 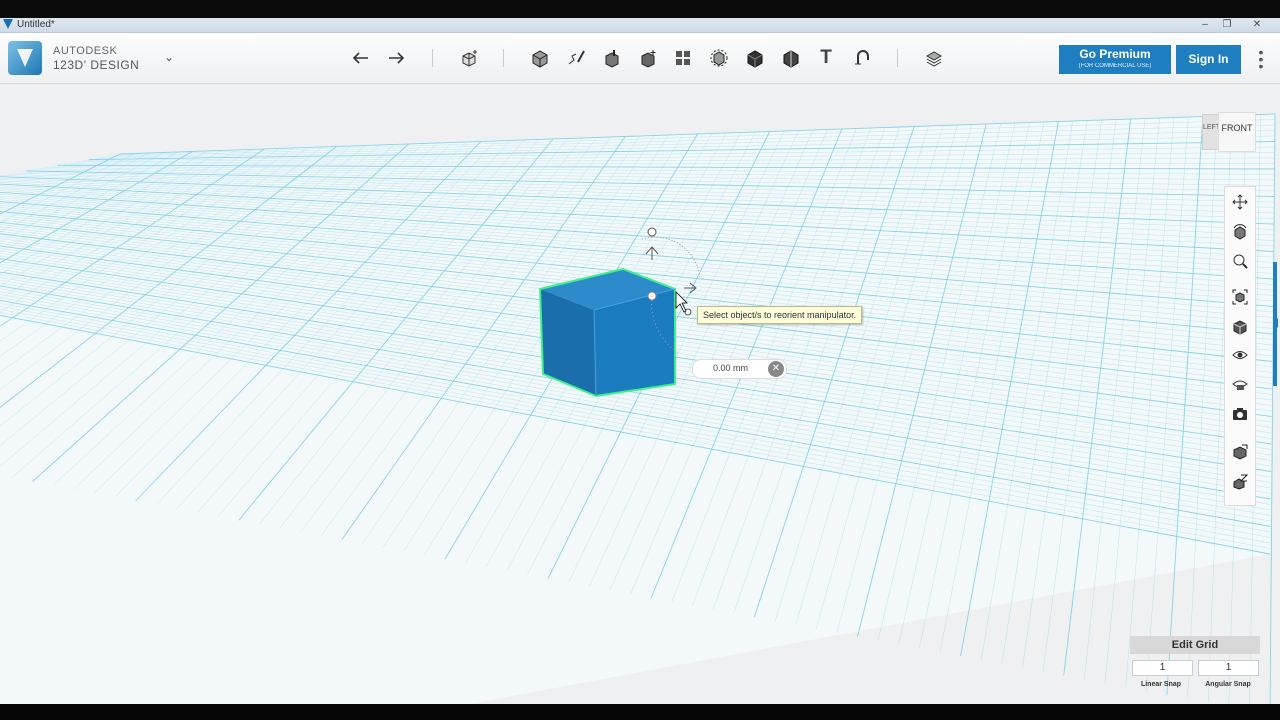 What do you see at coordinates (690, 288) in the screenshot?
I see `move-x-arrow-icon` at bounding box center [690, 288].